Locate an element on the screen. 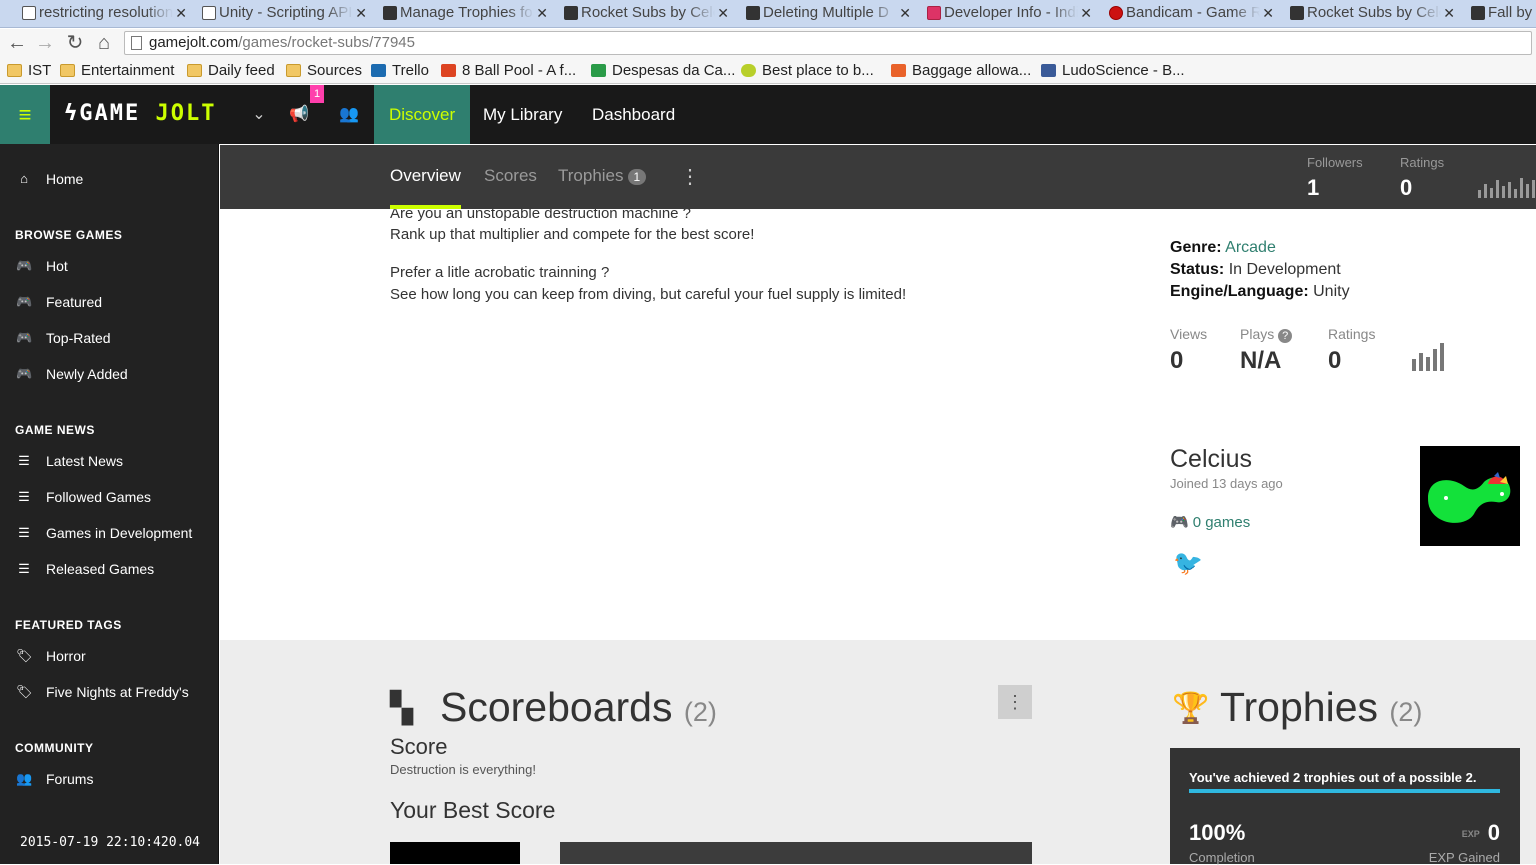 This screenshot has width=1536, height=865. browser-tab: restricting resolution ✕ is located at coordinates (105, 14).